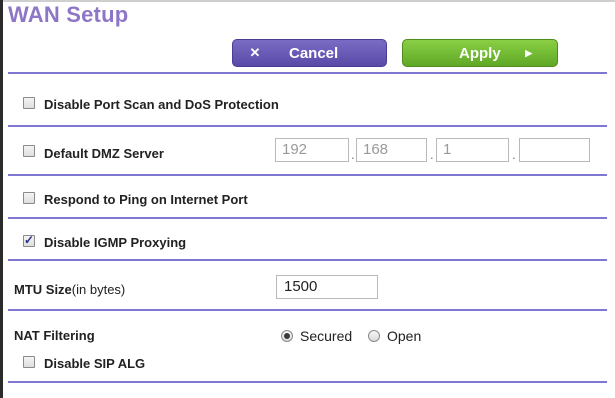  I want to click on nat-secured-radio, so click(287, 336).